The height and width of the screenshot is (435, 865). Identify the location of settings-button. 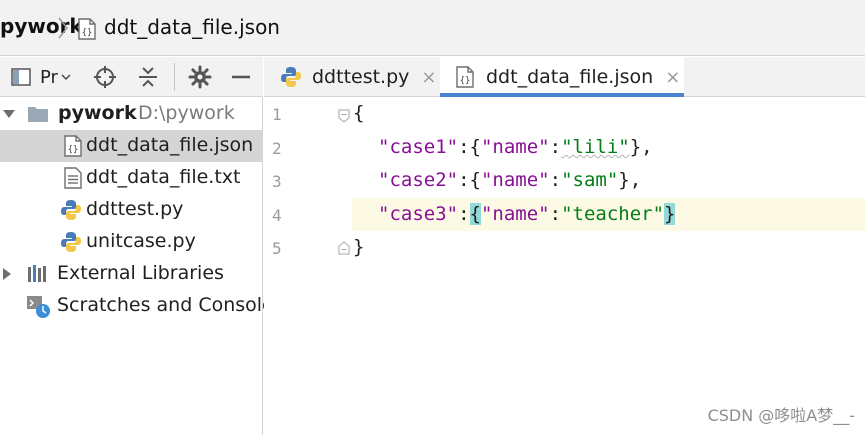
(200, 77).